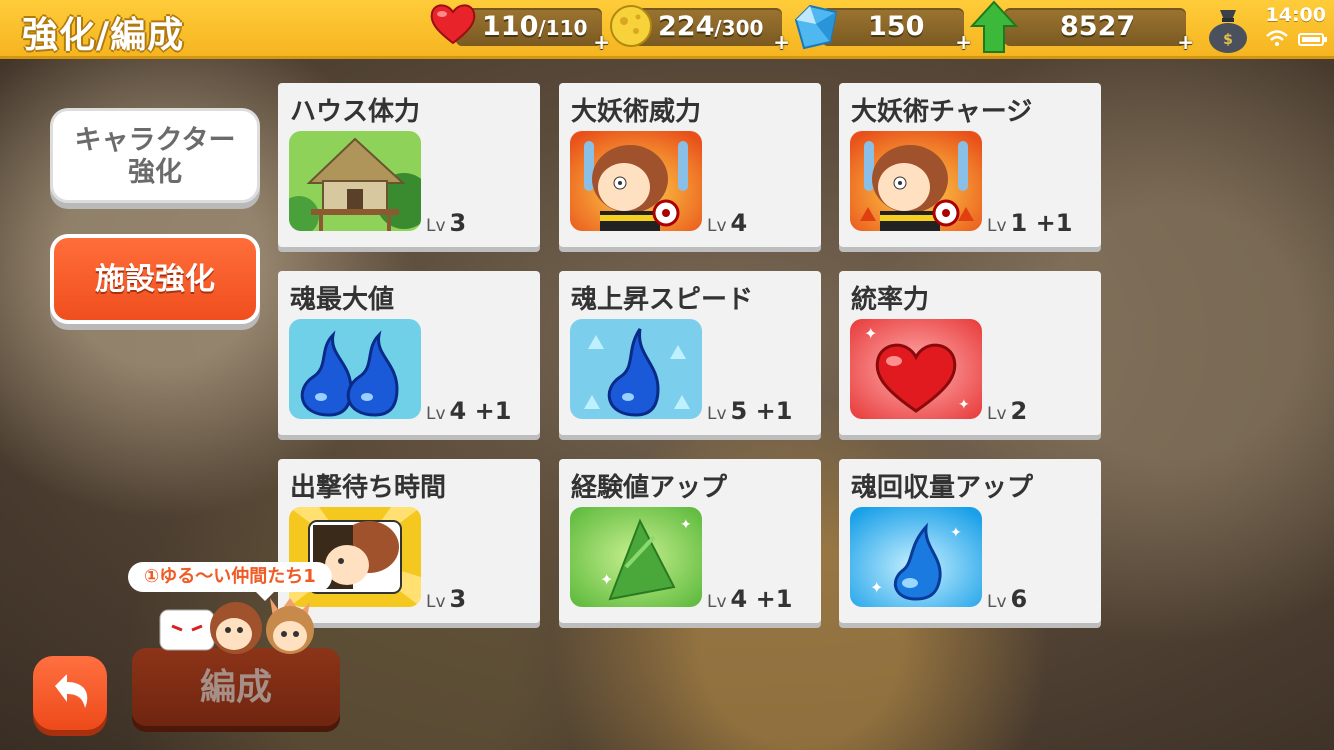 The height and width of the screenshot is (750, 1334). Describe the element at coordinates (1185, 42) in the screenshot. I see `points-plus: +` at that location.